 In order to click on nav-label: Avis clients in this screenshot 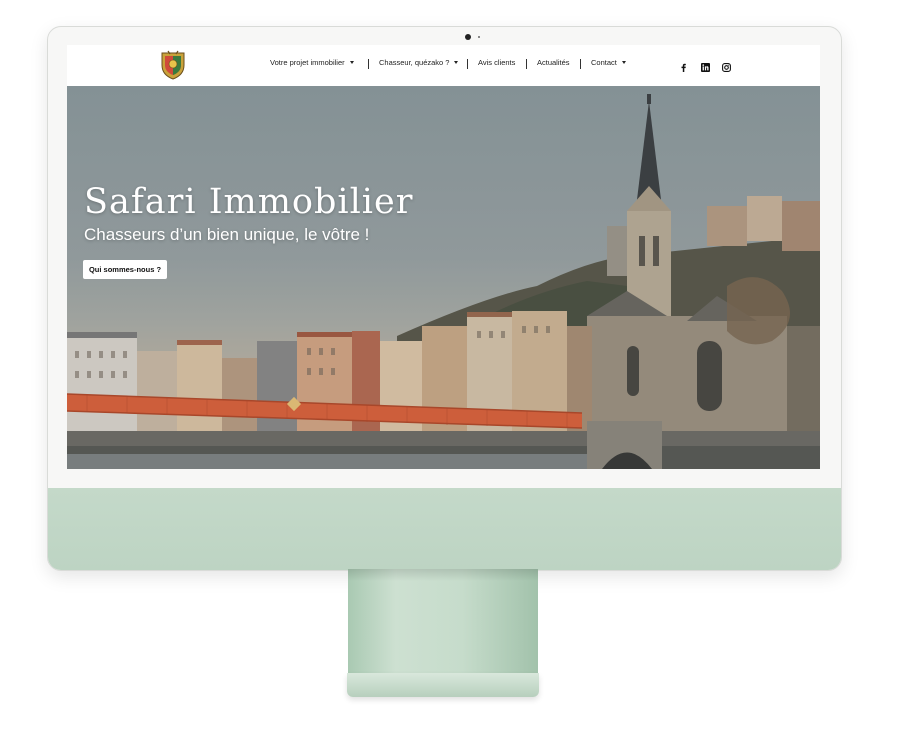, I will do `click(497, 62)`.